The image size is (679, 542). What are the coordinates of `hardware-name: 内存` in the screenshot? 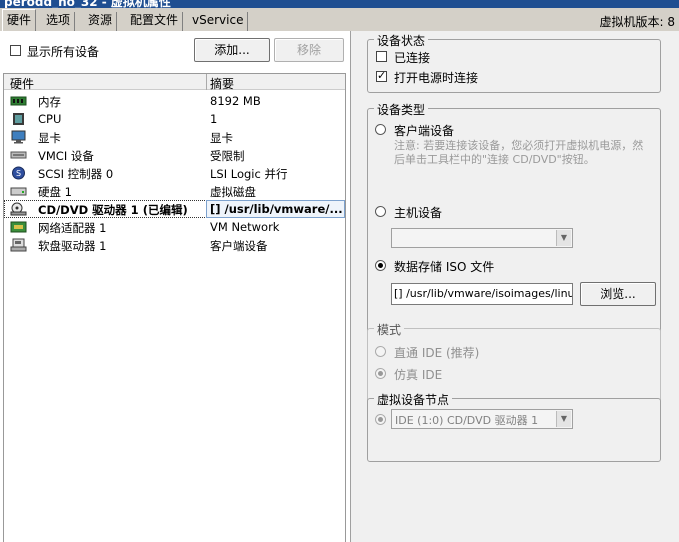 It's located at (49, 102).